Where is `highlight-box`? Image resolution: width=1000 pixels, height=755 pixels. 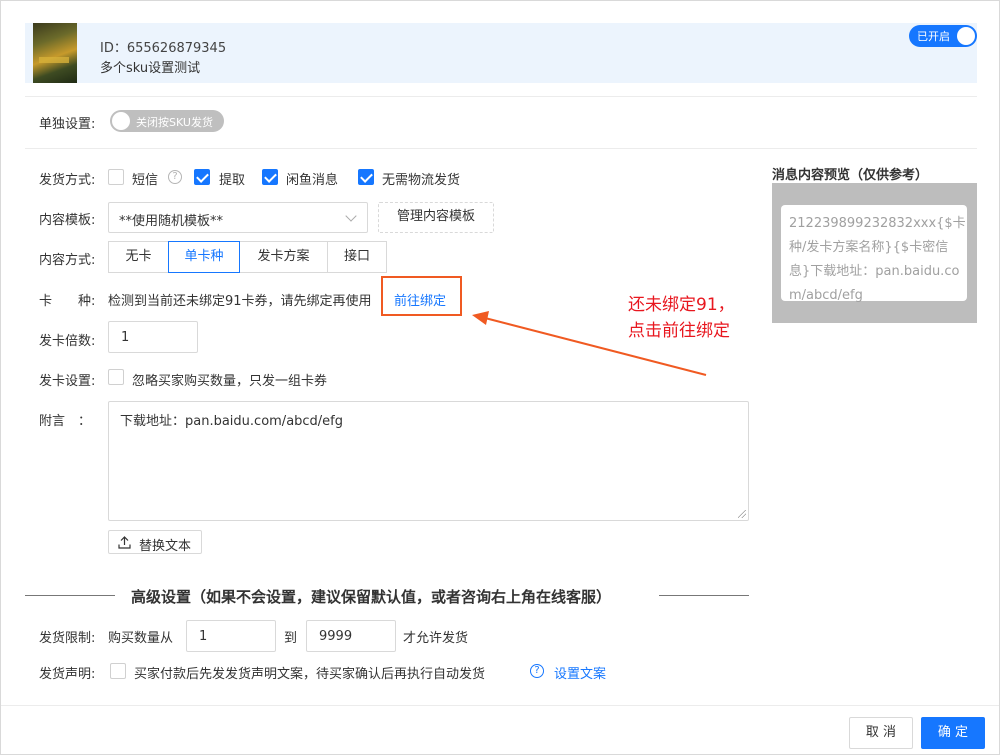 highlight-box is located at coordinates (421, 296).